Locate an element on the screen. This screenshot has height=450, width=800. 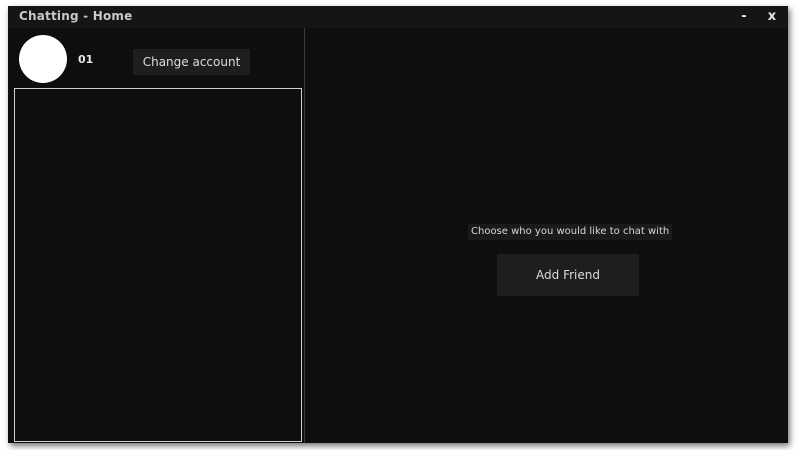
change-account-button: Change account is located at coordinates (191, 62).